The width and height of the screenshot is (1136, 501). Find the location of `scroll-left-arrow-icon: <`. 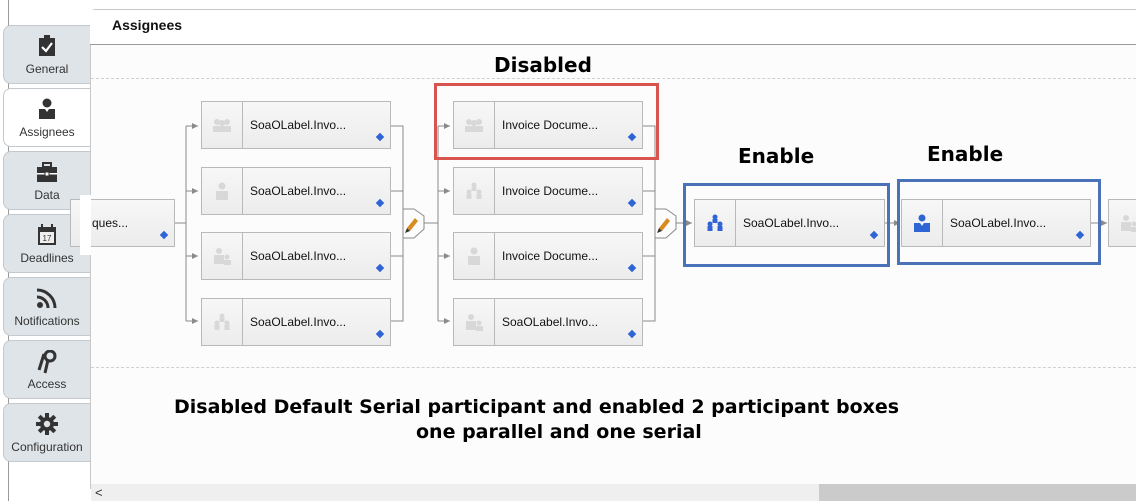

scroll-left-arrow-icon: < is located at coordinates (99, 492).